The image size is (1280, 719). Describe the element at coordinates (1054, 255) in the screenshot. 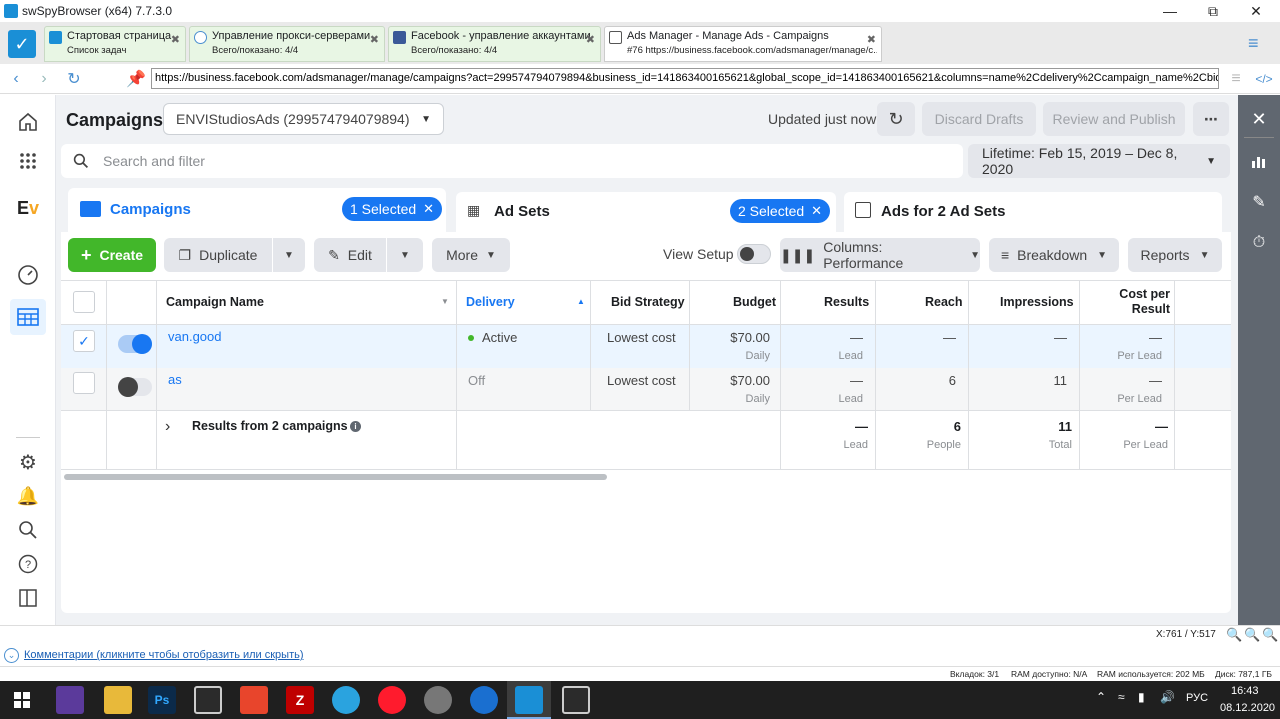

I see `breakdown-button: ≡ Breakdown ▼` at that location.